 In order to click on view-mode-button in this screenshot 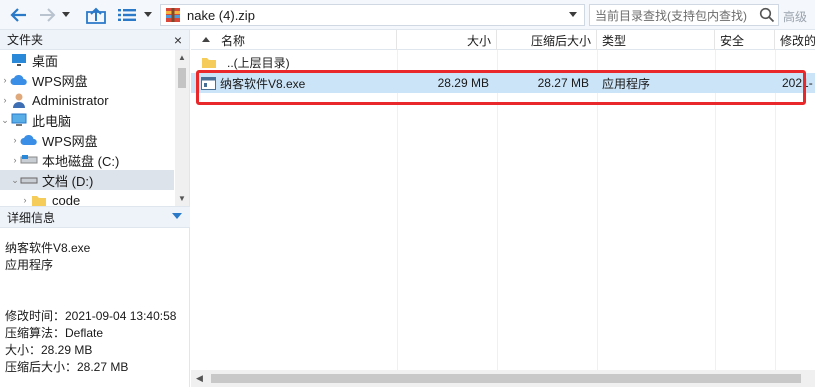, I will do `click(127, 15)`.